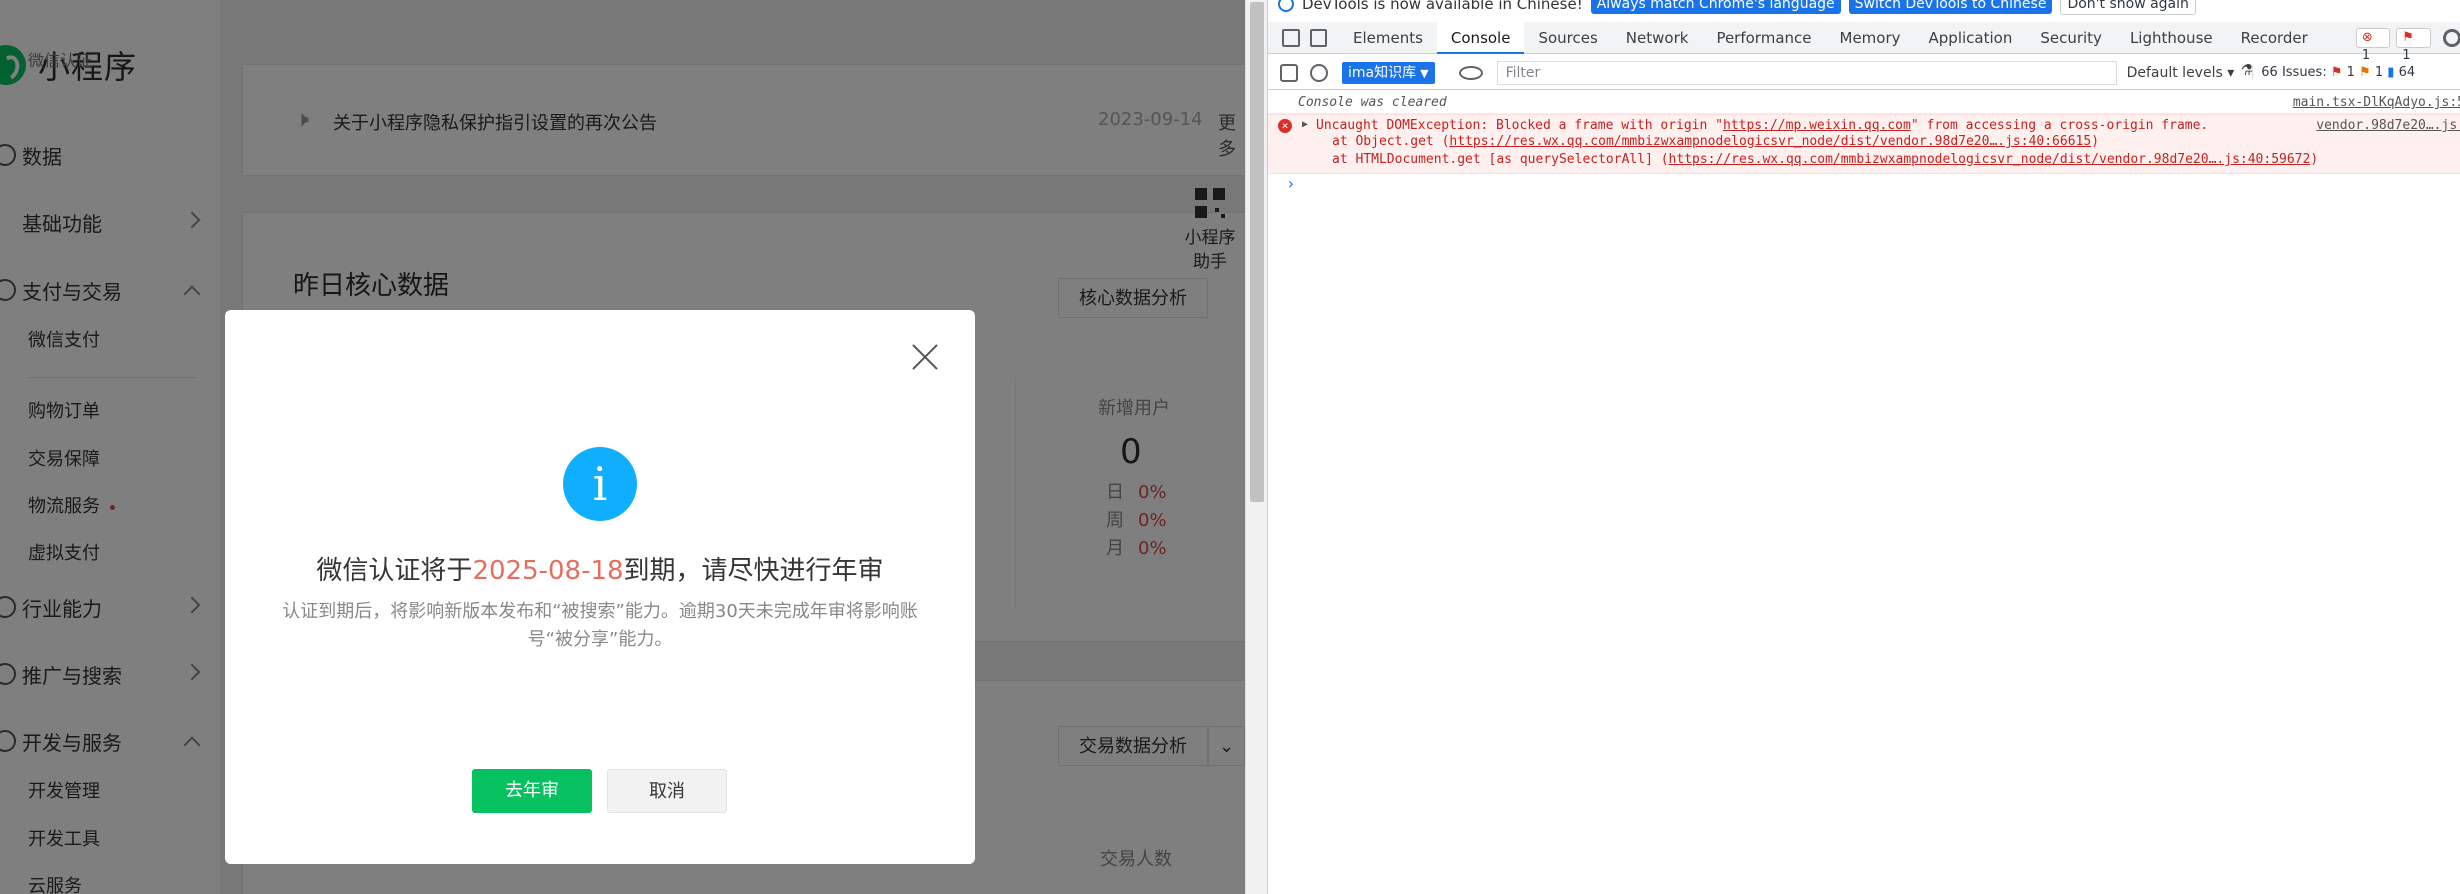 The height and width of the screenshot is (894, 2460). What do you see at coordinates (1305, 124) in the screenshot?
I see `expand-triangle-icon: ▶` at bounding box center [1305, 124].